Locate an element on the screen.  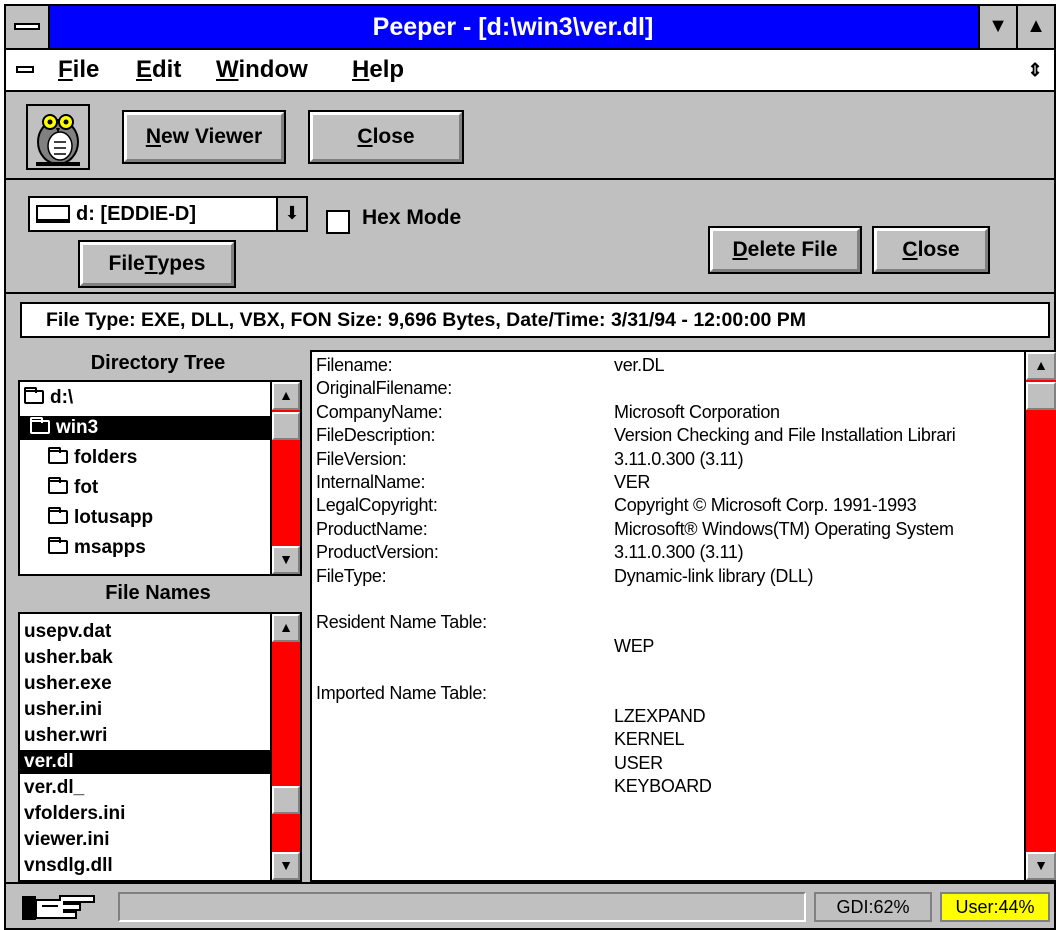
file-names-scrollbar: ▲ ▼ is located at coordinates (285, 747).